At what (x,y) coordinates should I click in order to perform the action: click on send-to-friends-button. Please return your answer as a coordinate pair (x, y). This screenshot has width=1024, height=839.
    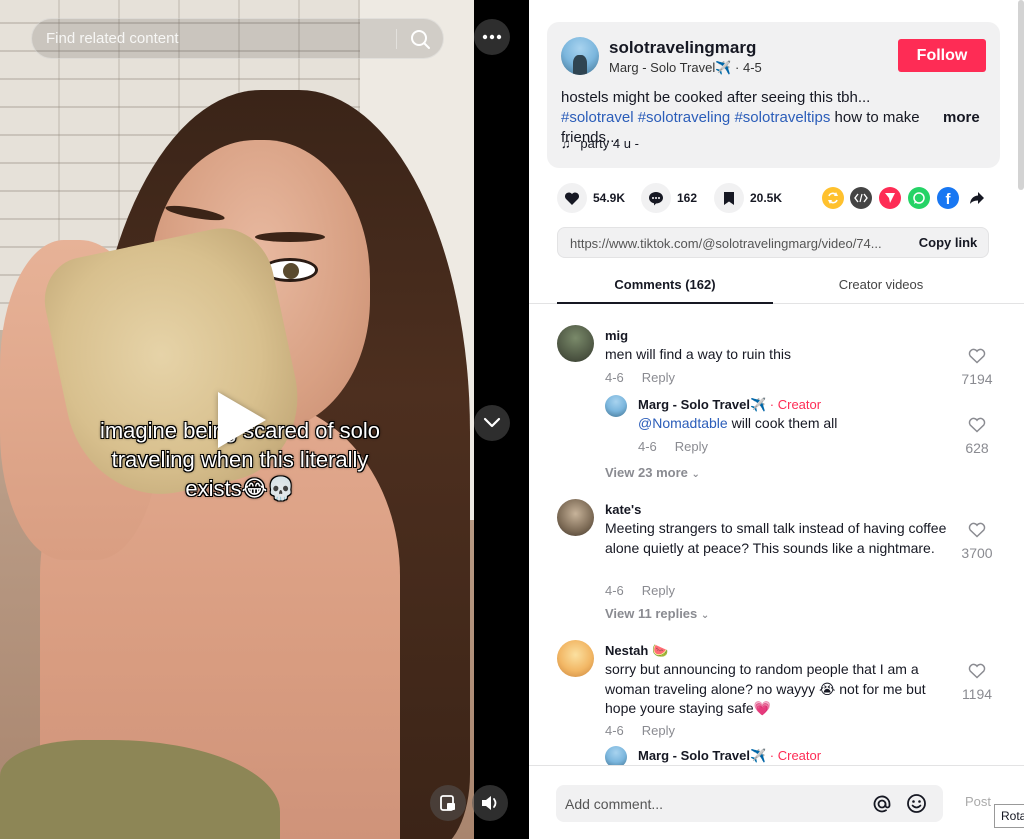
    Looking at the image, I should click on (890, 198).